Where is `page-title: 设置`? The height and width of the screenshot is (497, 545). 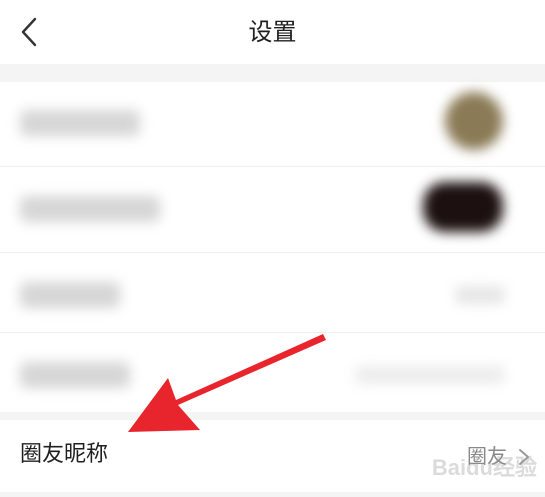 page-title: 设置 is located at coordinates (272, 32).